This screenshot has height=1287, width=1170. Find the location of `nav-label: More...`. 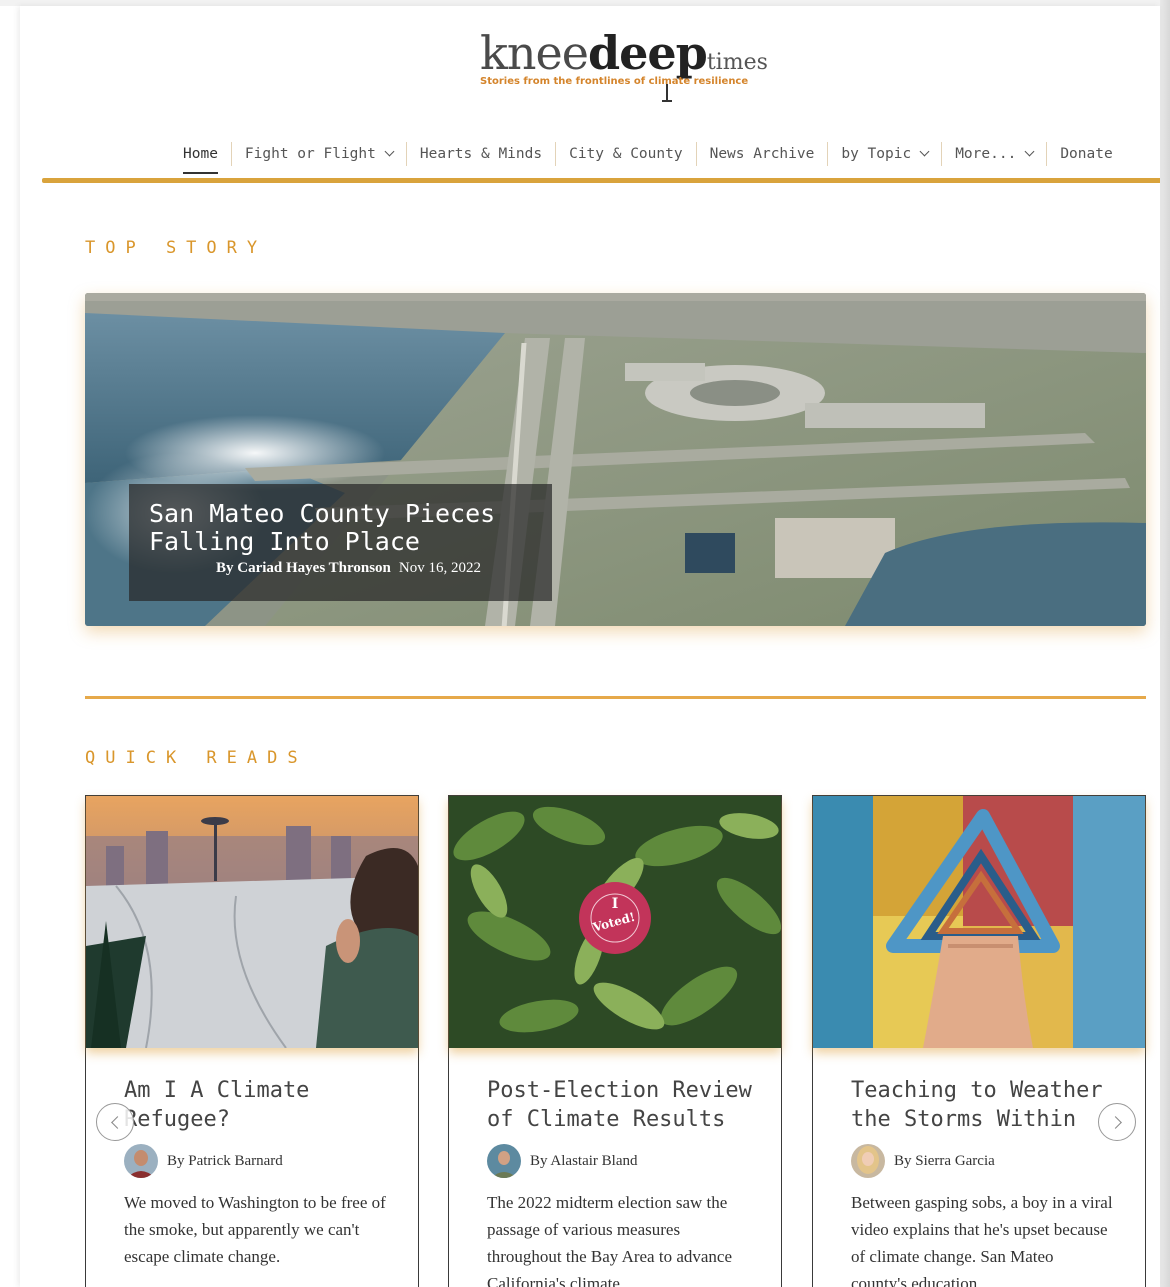

nav-label: More... is located at coordinates (986, 154).